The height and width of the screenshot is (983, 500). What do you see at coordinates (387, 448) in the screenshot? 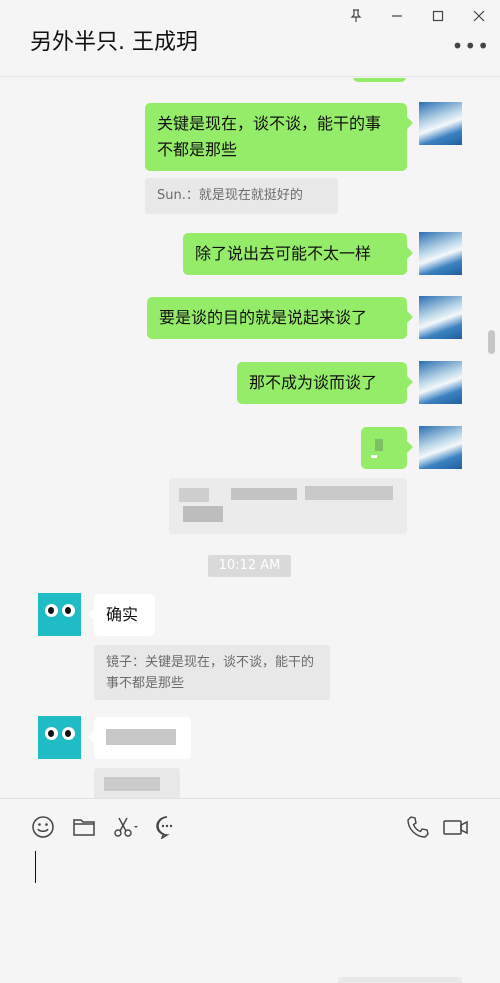
I see `blurred-message-self` at bounding box center [387, 448].